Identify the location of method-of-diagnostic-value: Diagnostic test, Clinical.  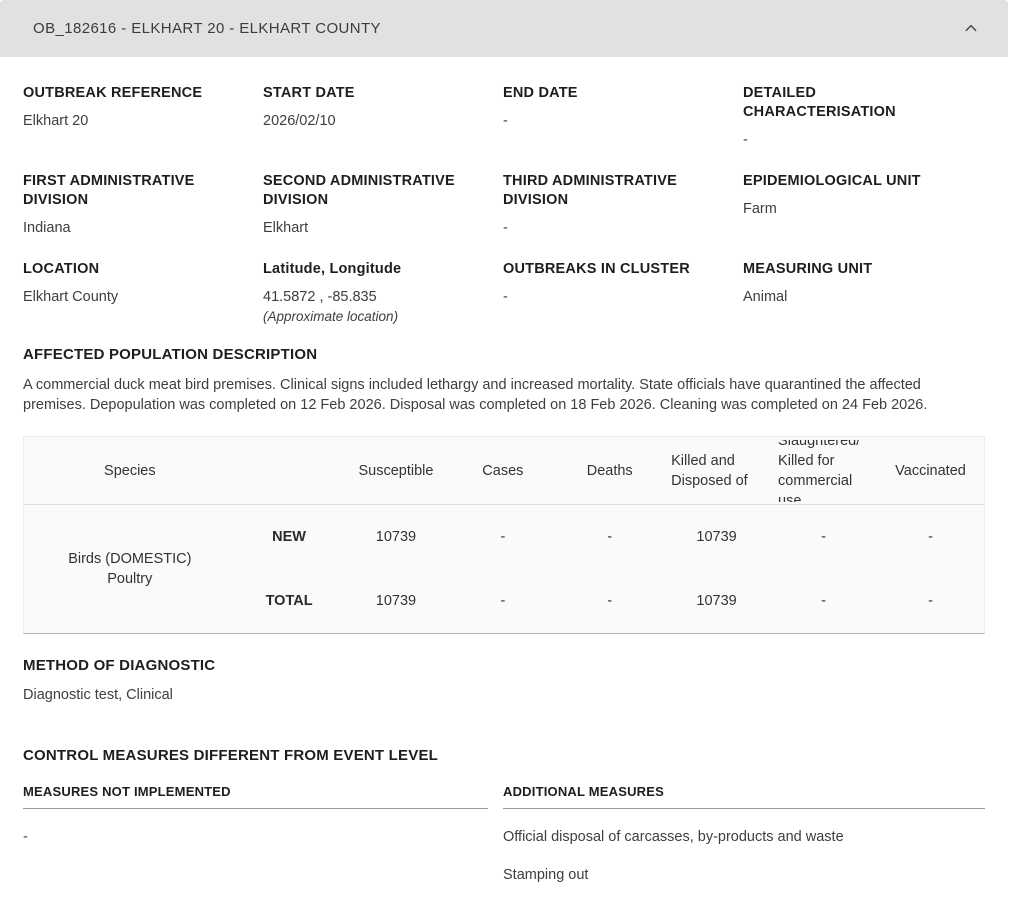
(98, 695).